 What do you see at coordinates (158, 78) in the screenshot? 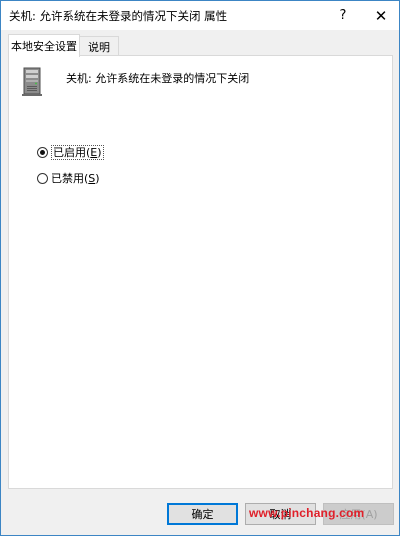
I see `policy-title: 关机: 允许系统在未登录的情况下关闭` at bounding box center [158, 78].